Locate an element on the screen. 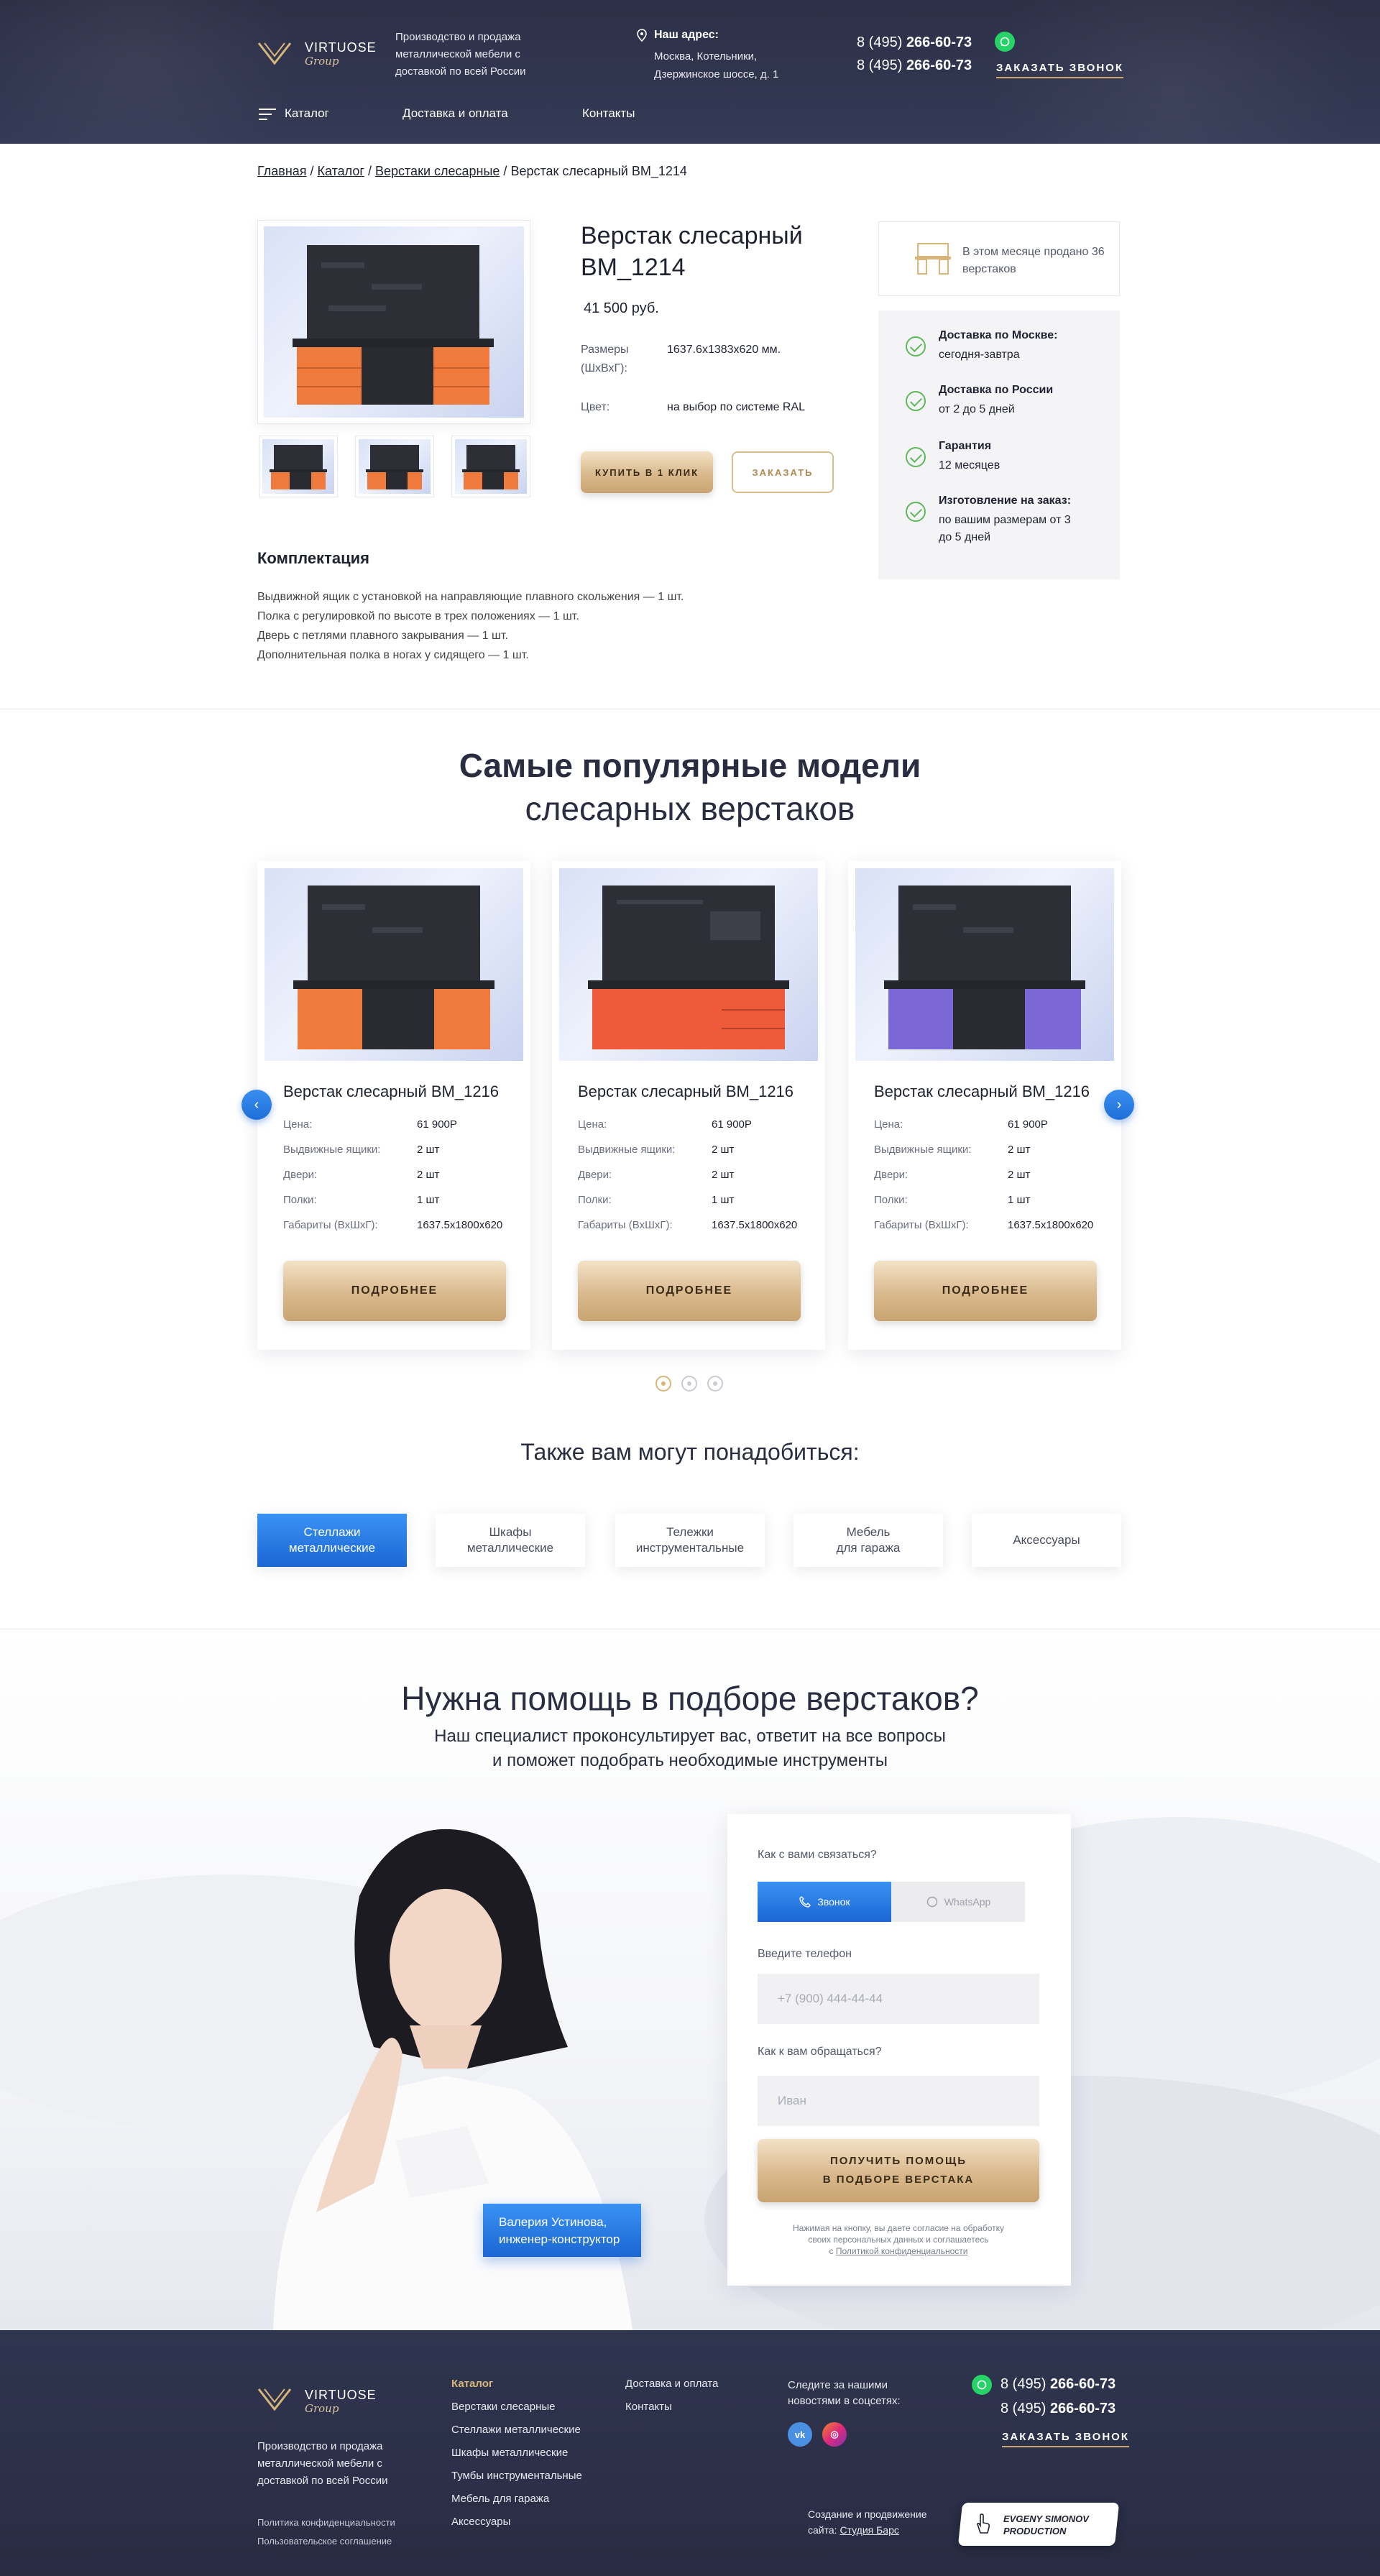  footer-catalog-item: Стеллажи металлические is located at coordinates (516, 2430).